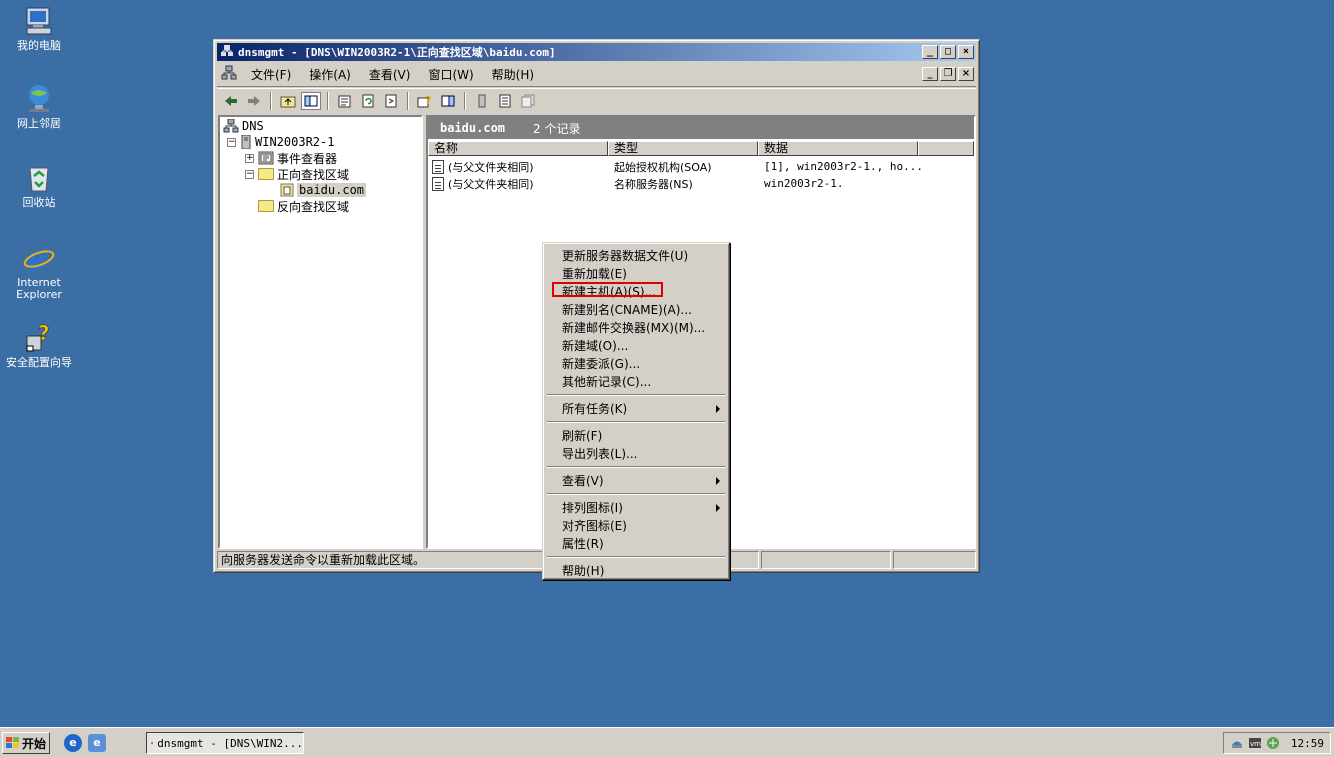  What do you see at coordinates (39, 337) in the screenshot?
I see `security-wizard-icon: ?` at bounding box center [39, 337].